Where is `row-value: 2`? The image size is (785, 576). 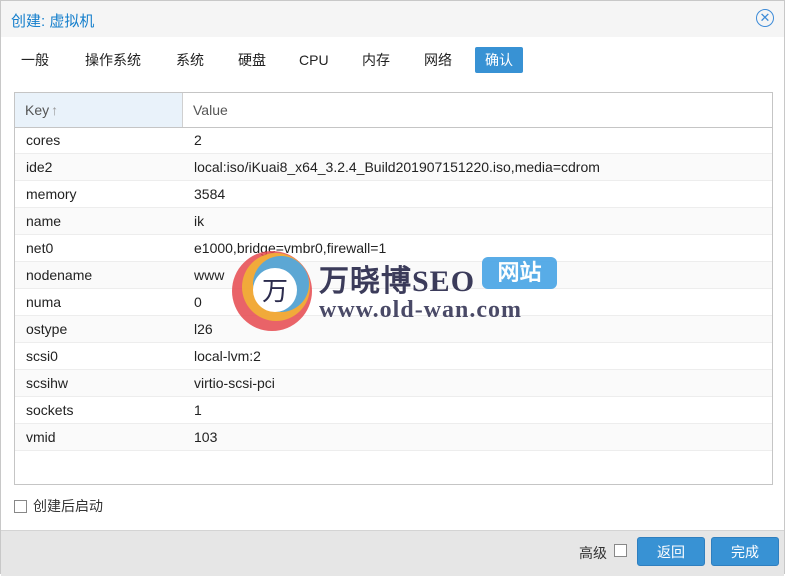 row-value: 2 is located at coordinates (198, 140).